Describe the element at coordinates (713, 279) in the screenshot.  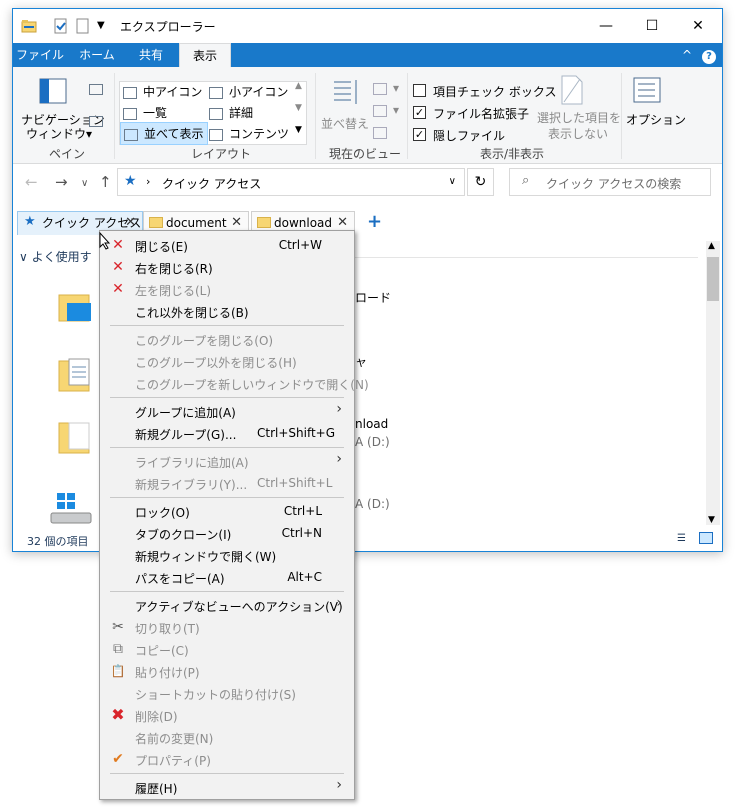
I see `scroll-thumb` at that location.